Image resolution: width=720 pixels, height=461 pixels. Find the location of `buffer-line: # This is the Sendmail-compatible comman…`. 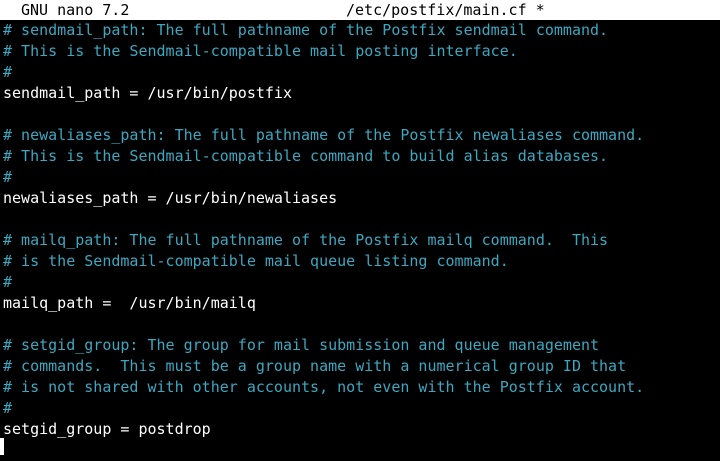

buffer-line: # This is the Sendmail-compatible comman… is located at coordinates (361, 156).